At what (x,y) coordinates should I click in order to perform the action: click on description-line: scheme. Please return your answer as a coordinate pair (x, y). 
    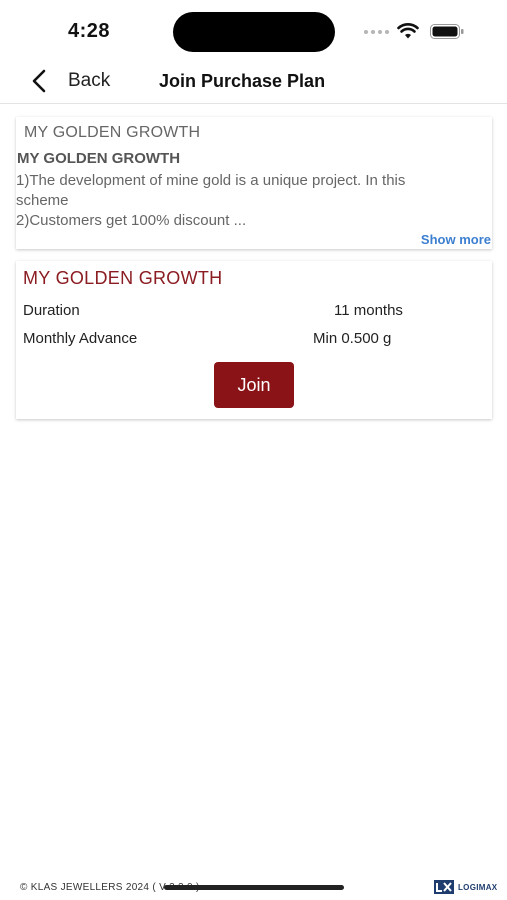
    Looking at the image, I should click on (42, 200).